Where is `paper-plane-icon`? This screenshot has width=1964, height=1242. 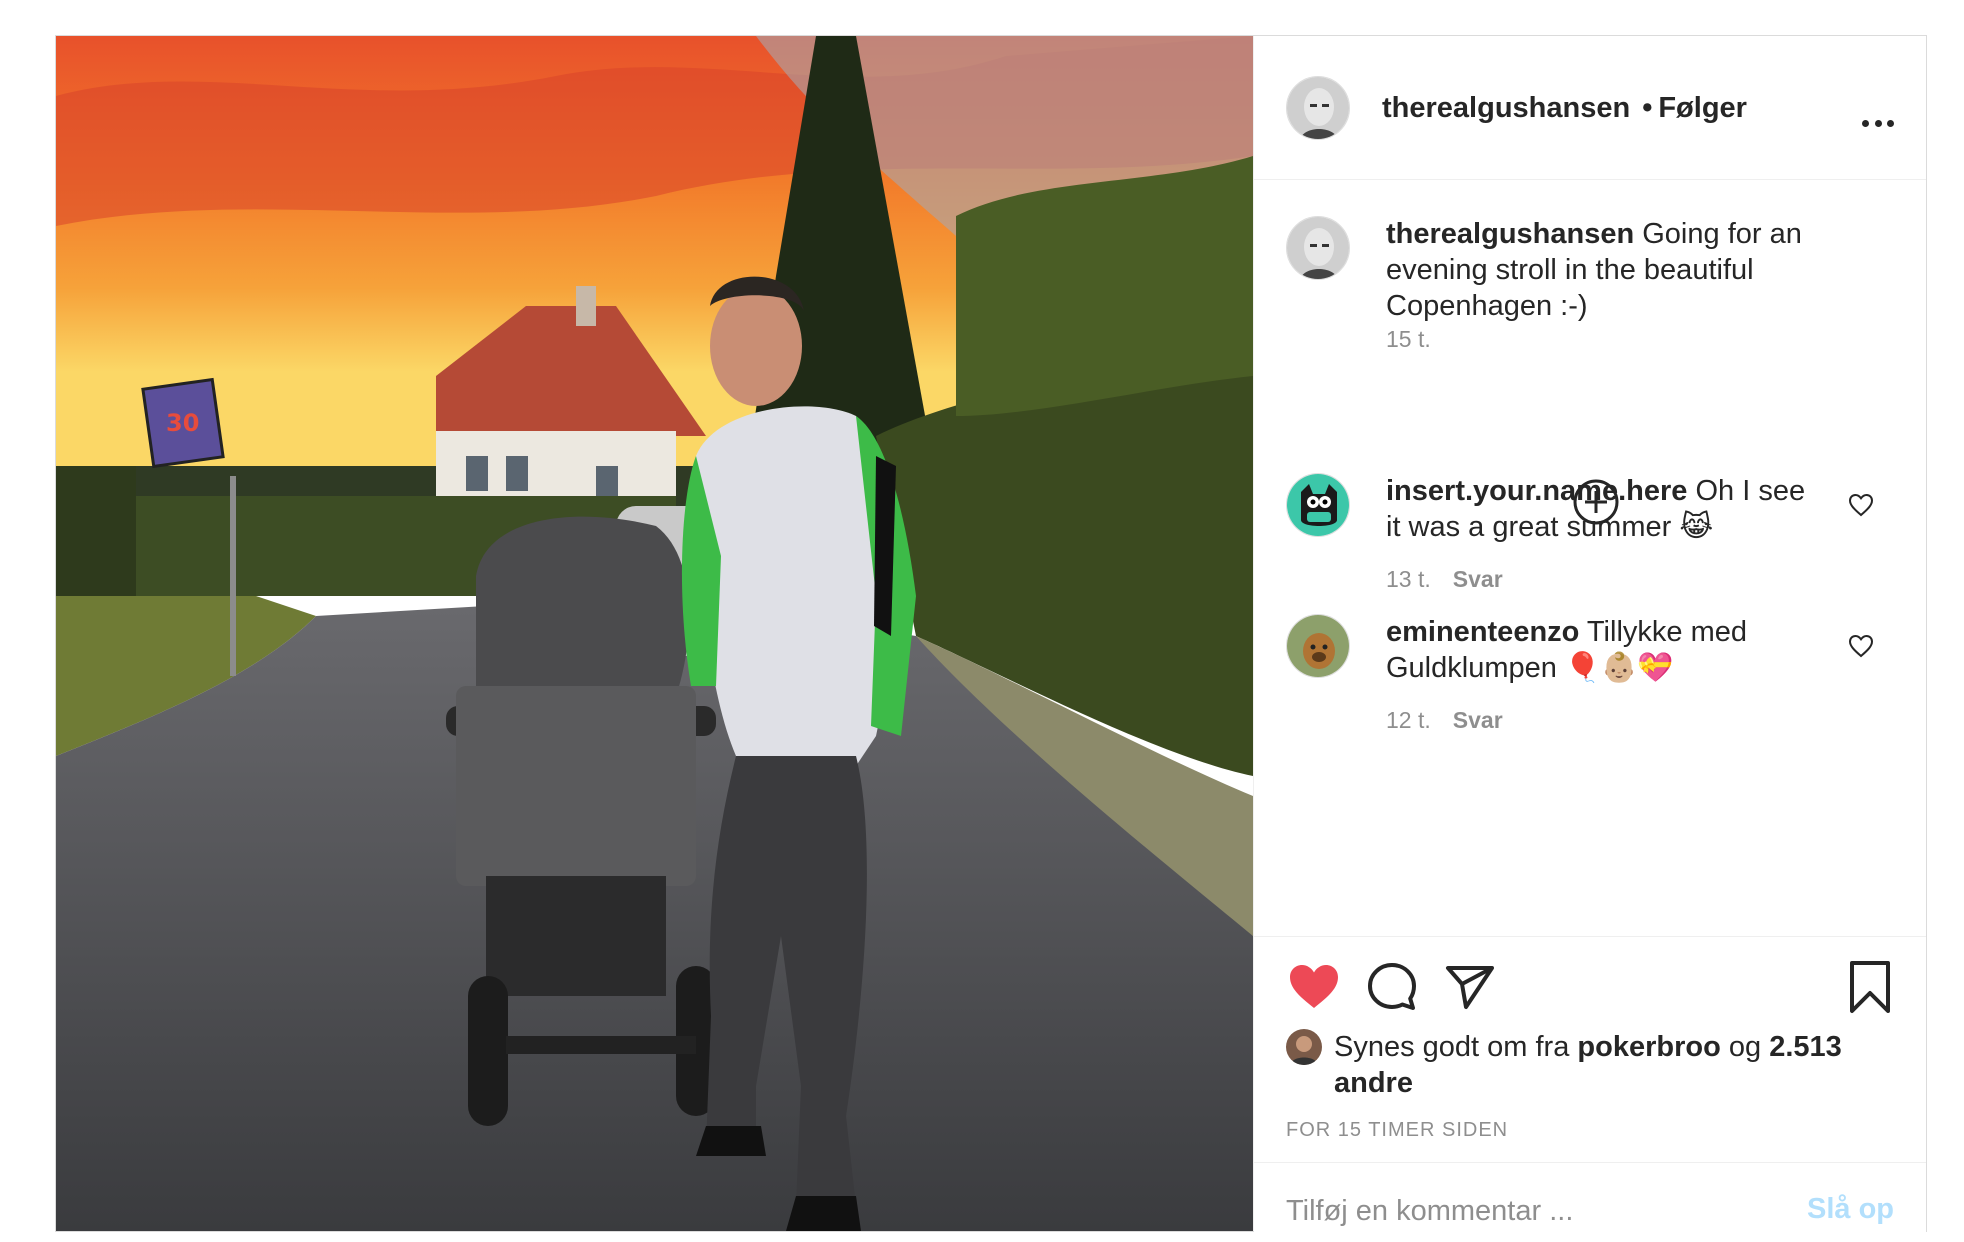
paper-plane-icon is located at coordinates (1470, 987).